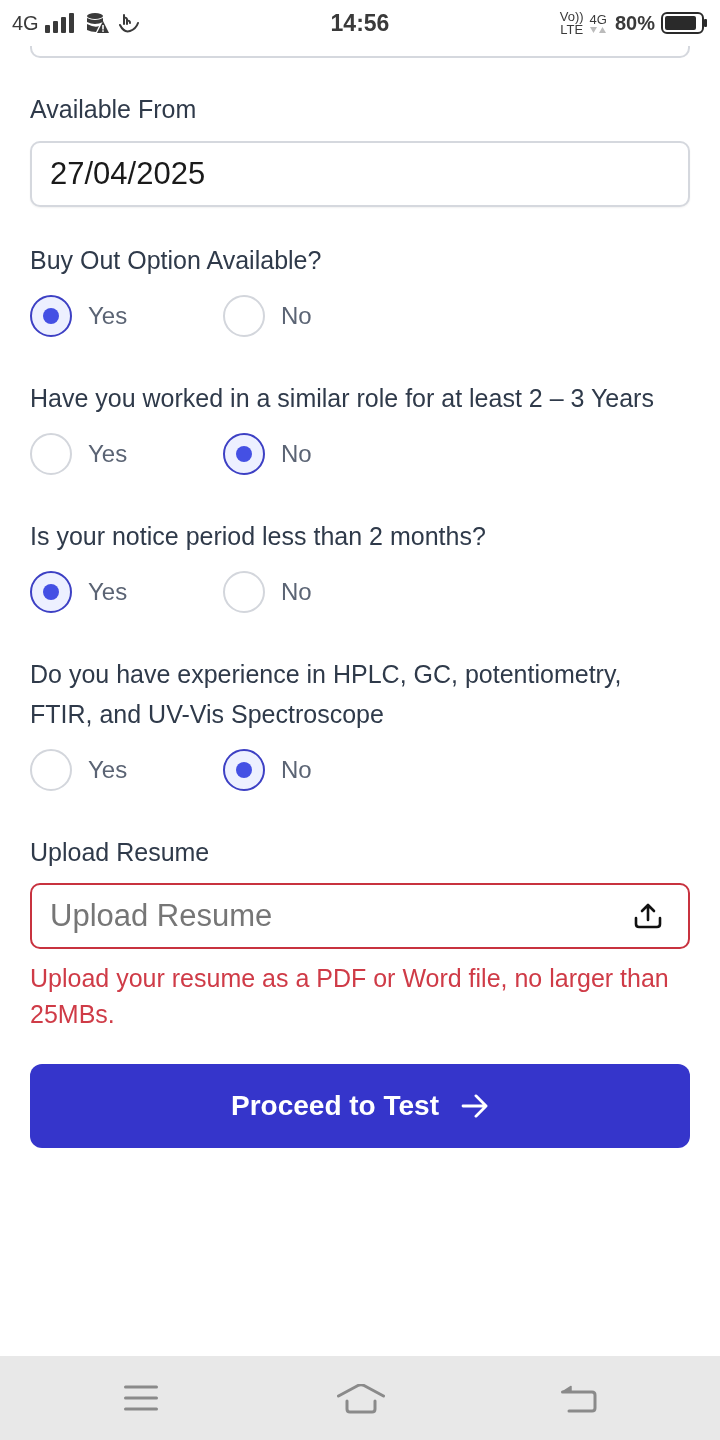 The width and height of the screenshot is (720, 1440). What do you see at coordinates (598, 30) in the screenshot?
I see `data-activity-icon` at bounding box center [598, 30].